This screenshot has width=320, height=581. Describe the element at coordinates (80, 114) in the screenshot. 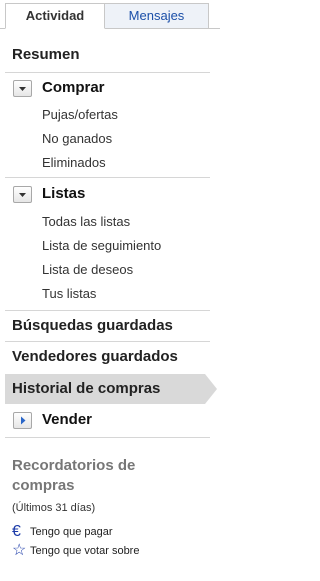

I see `link-pujas-ofertas: Pujas/ofertas` at that location.